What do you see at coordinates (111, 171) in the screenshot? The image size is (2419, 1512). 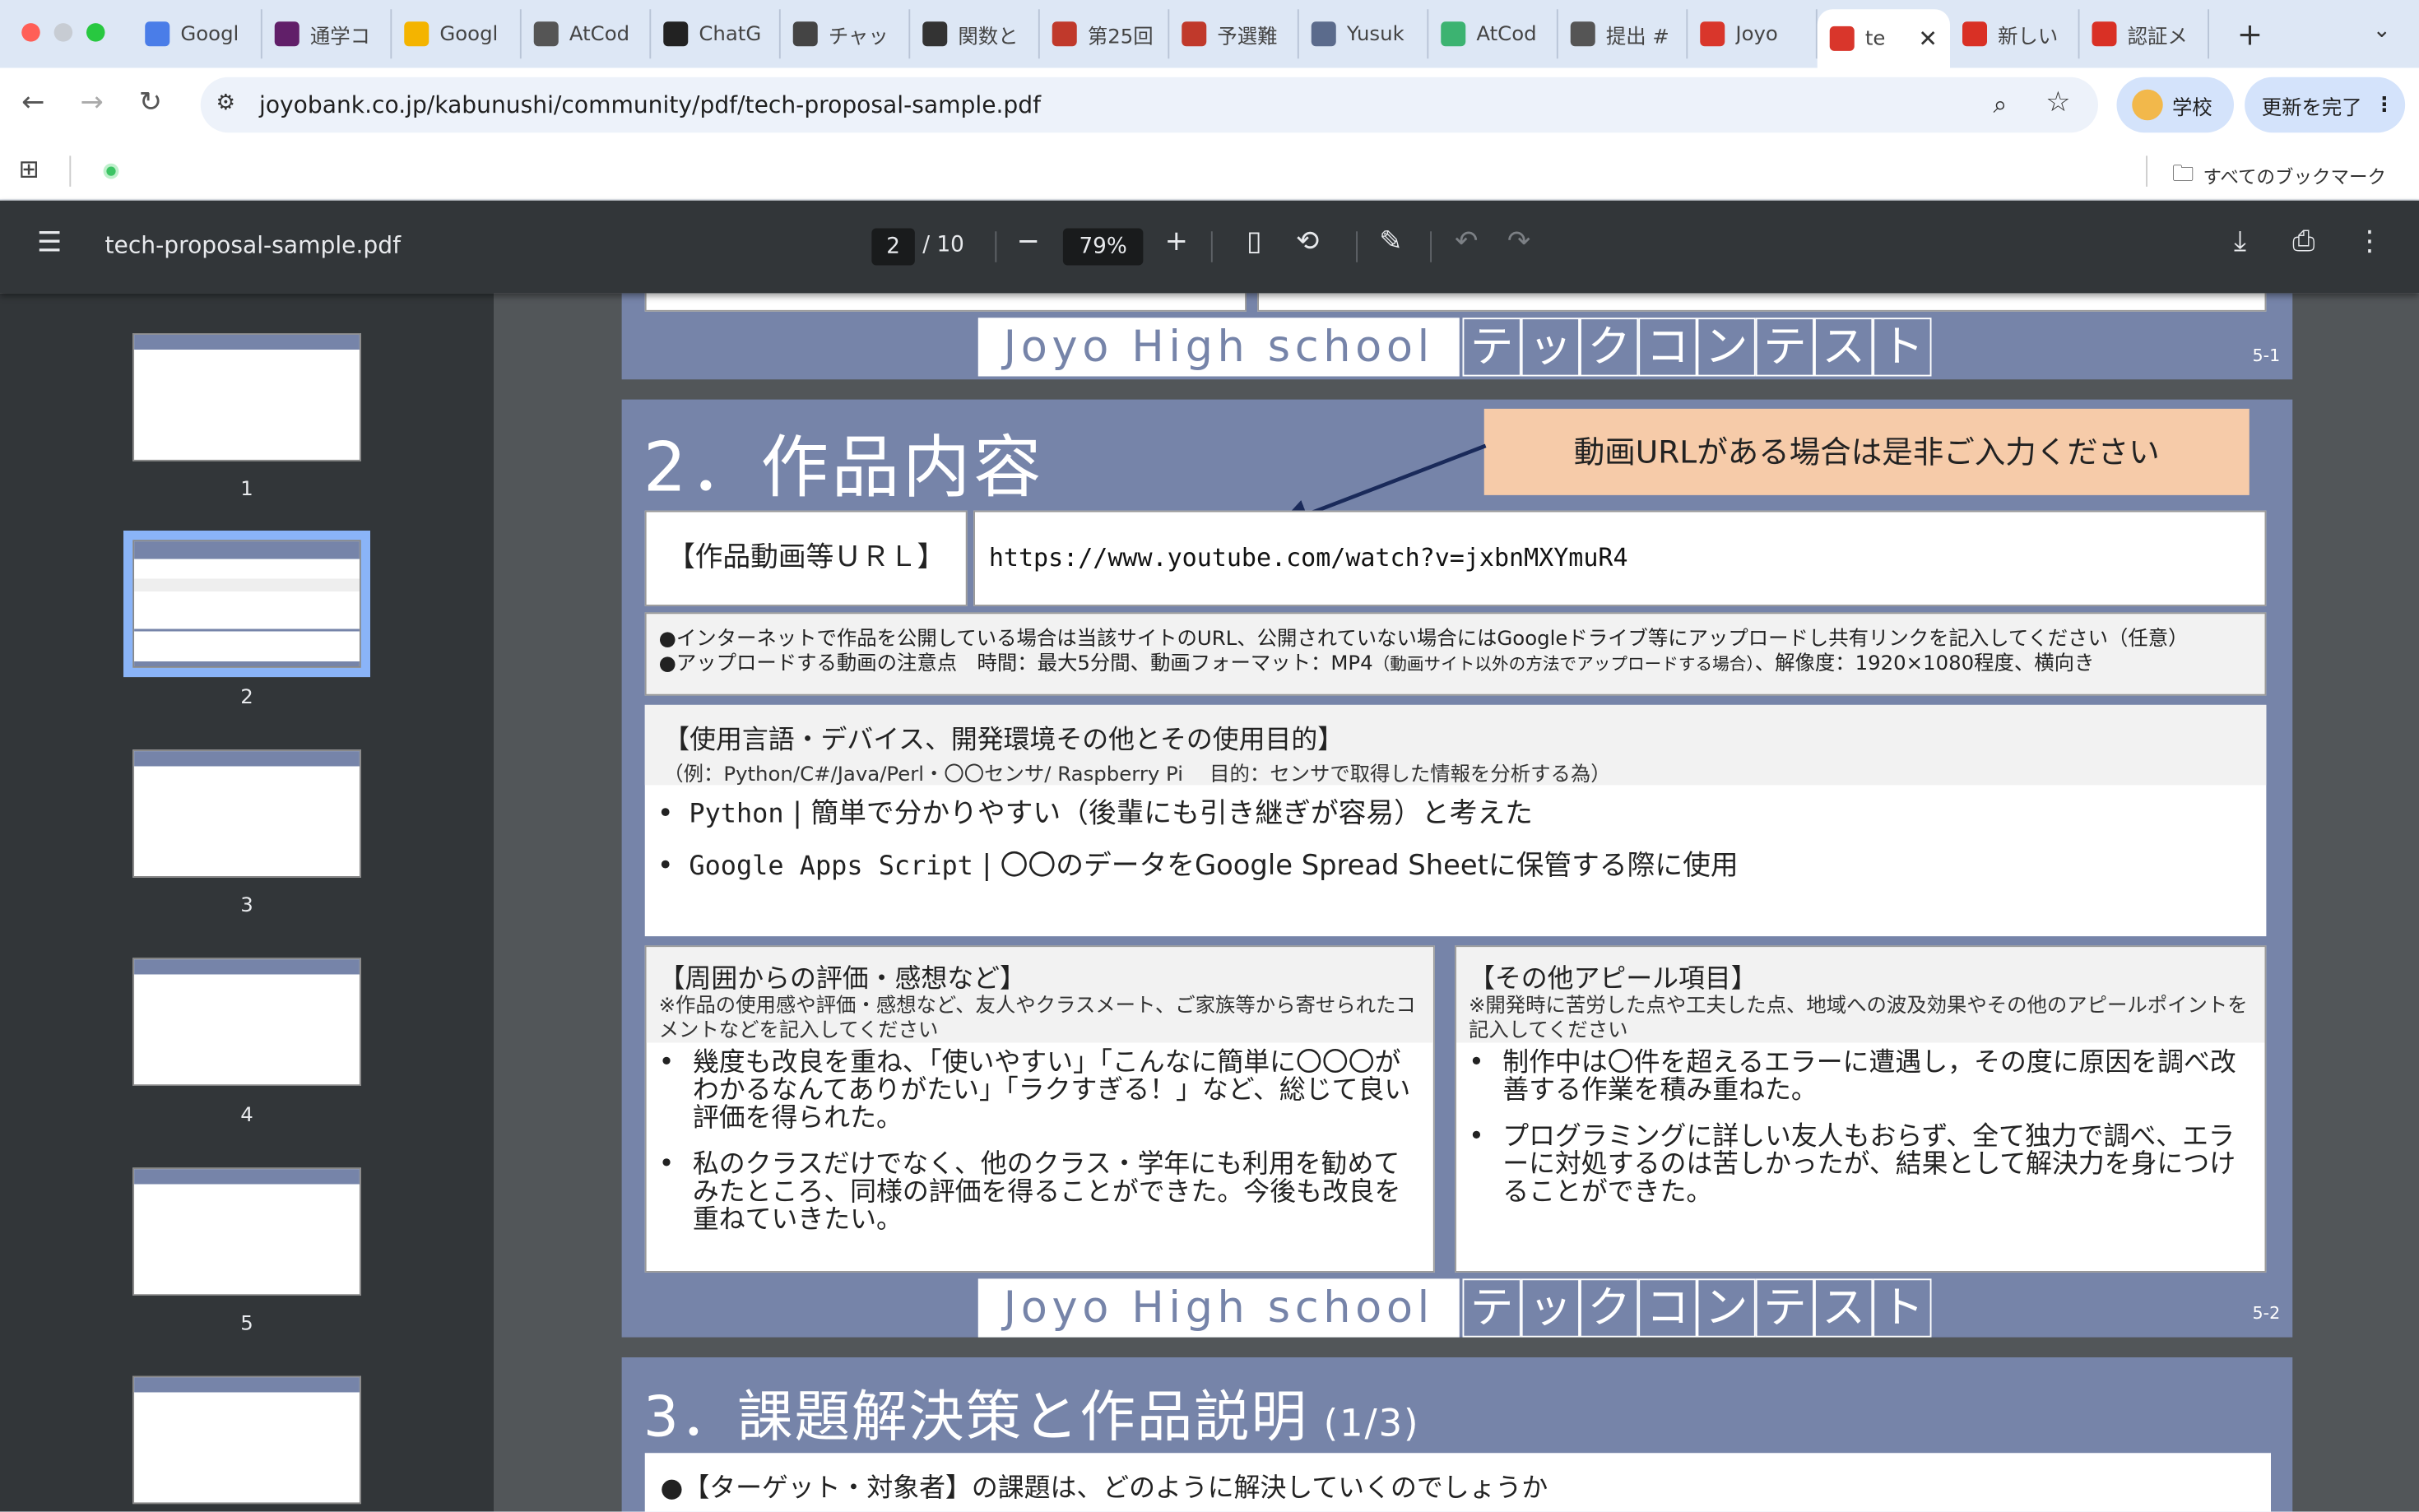 I see `bookmark-green-dot-icon` at bounding box center [111, 171].